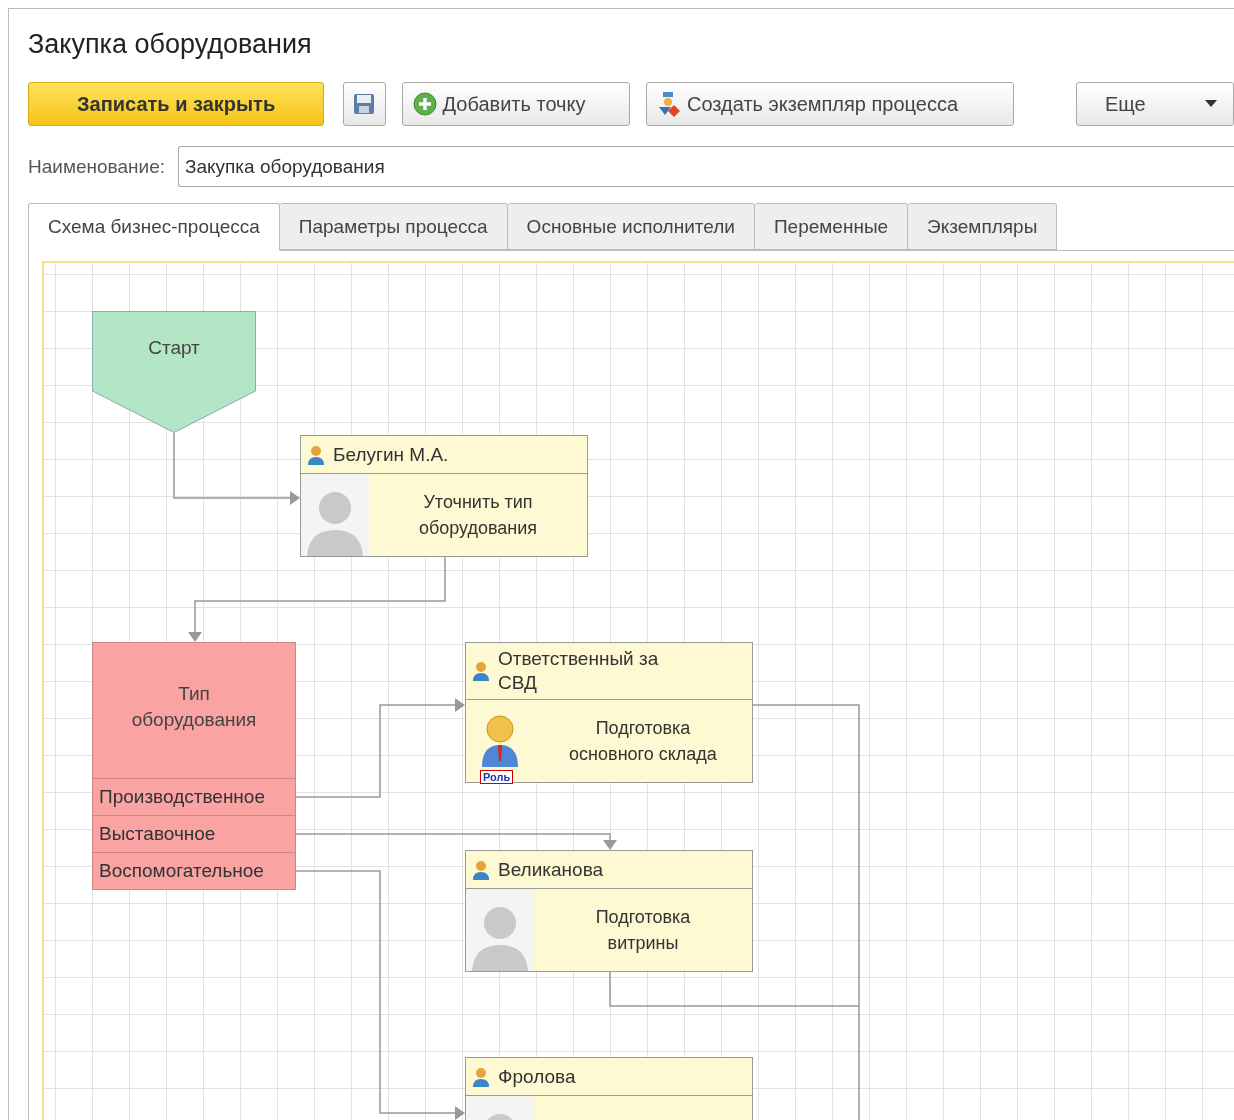  I want to click on more-dropdown-button: Еще, so click(1154, 104).